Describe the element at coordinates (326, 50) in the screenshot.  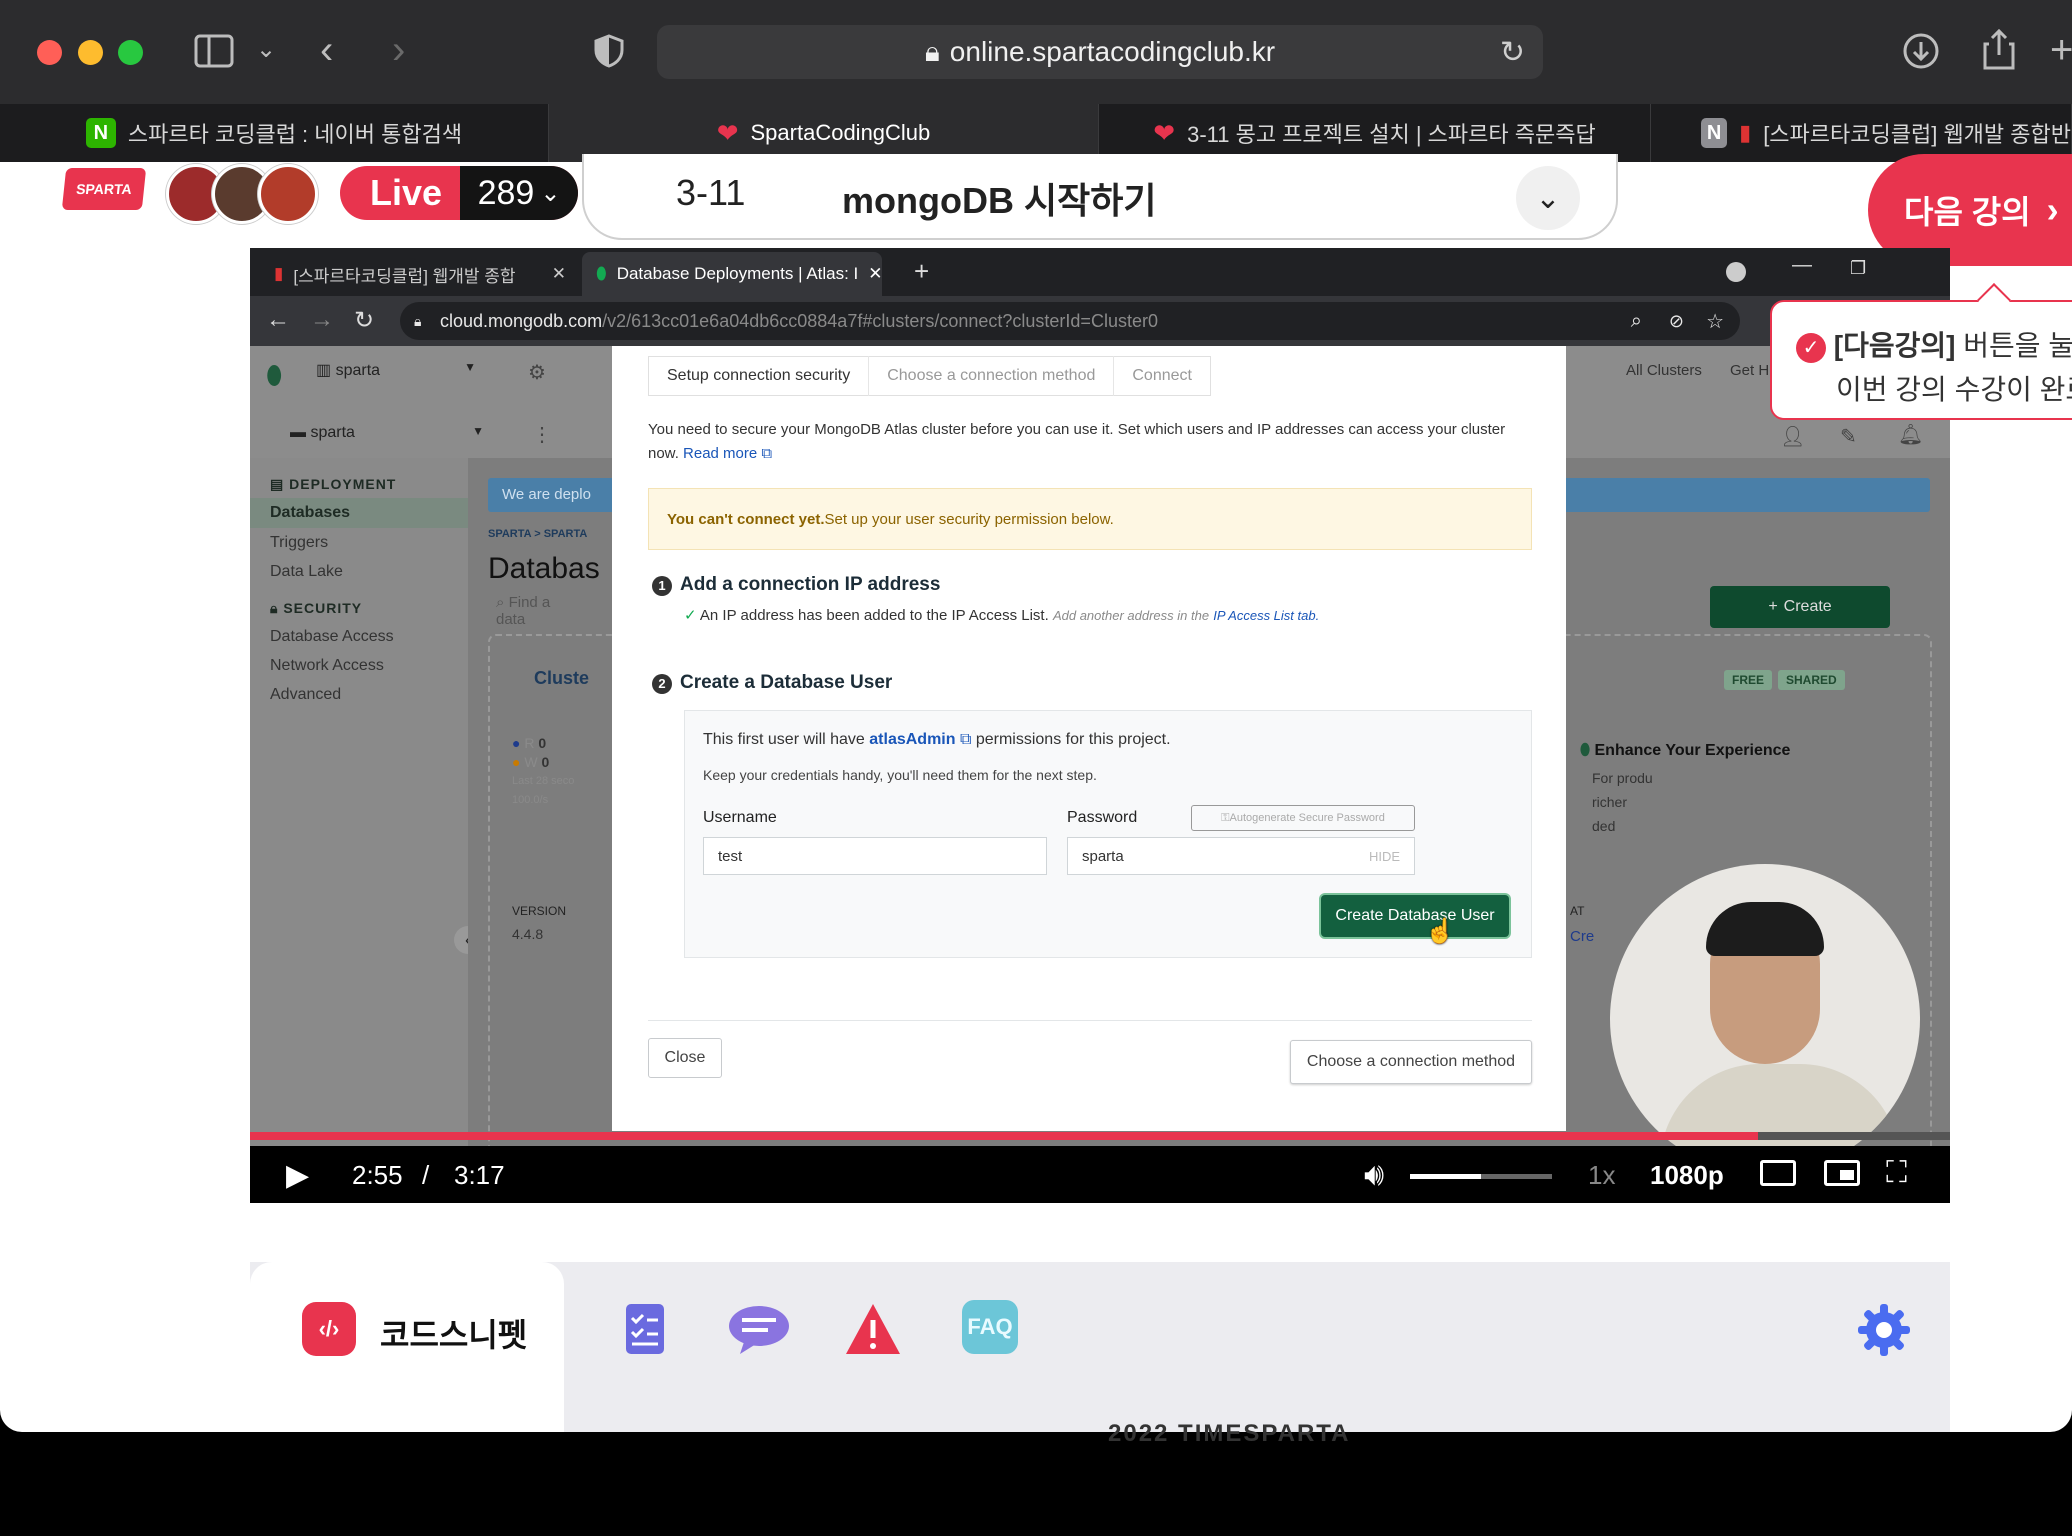
I see `back-icon: ‹` at that location.